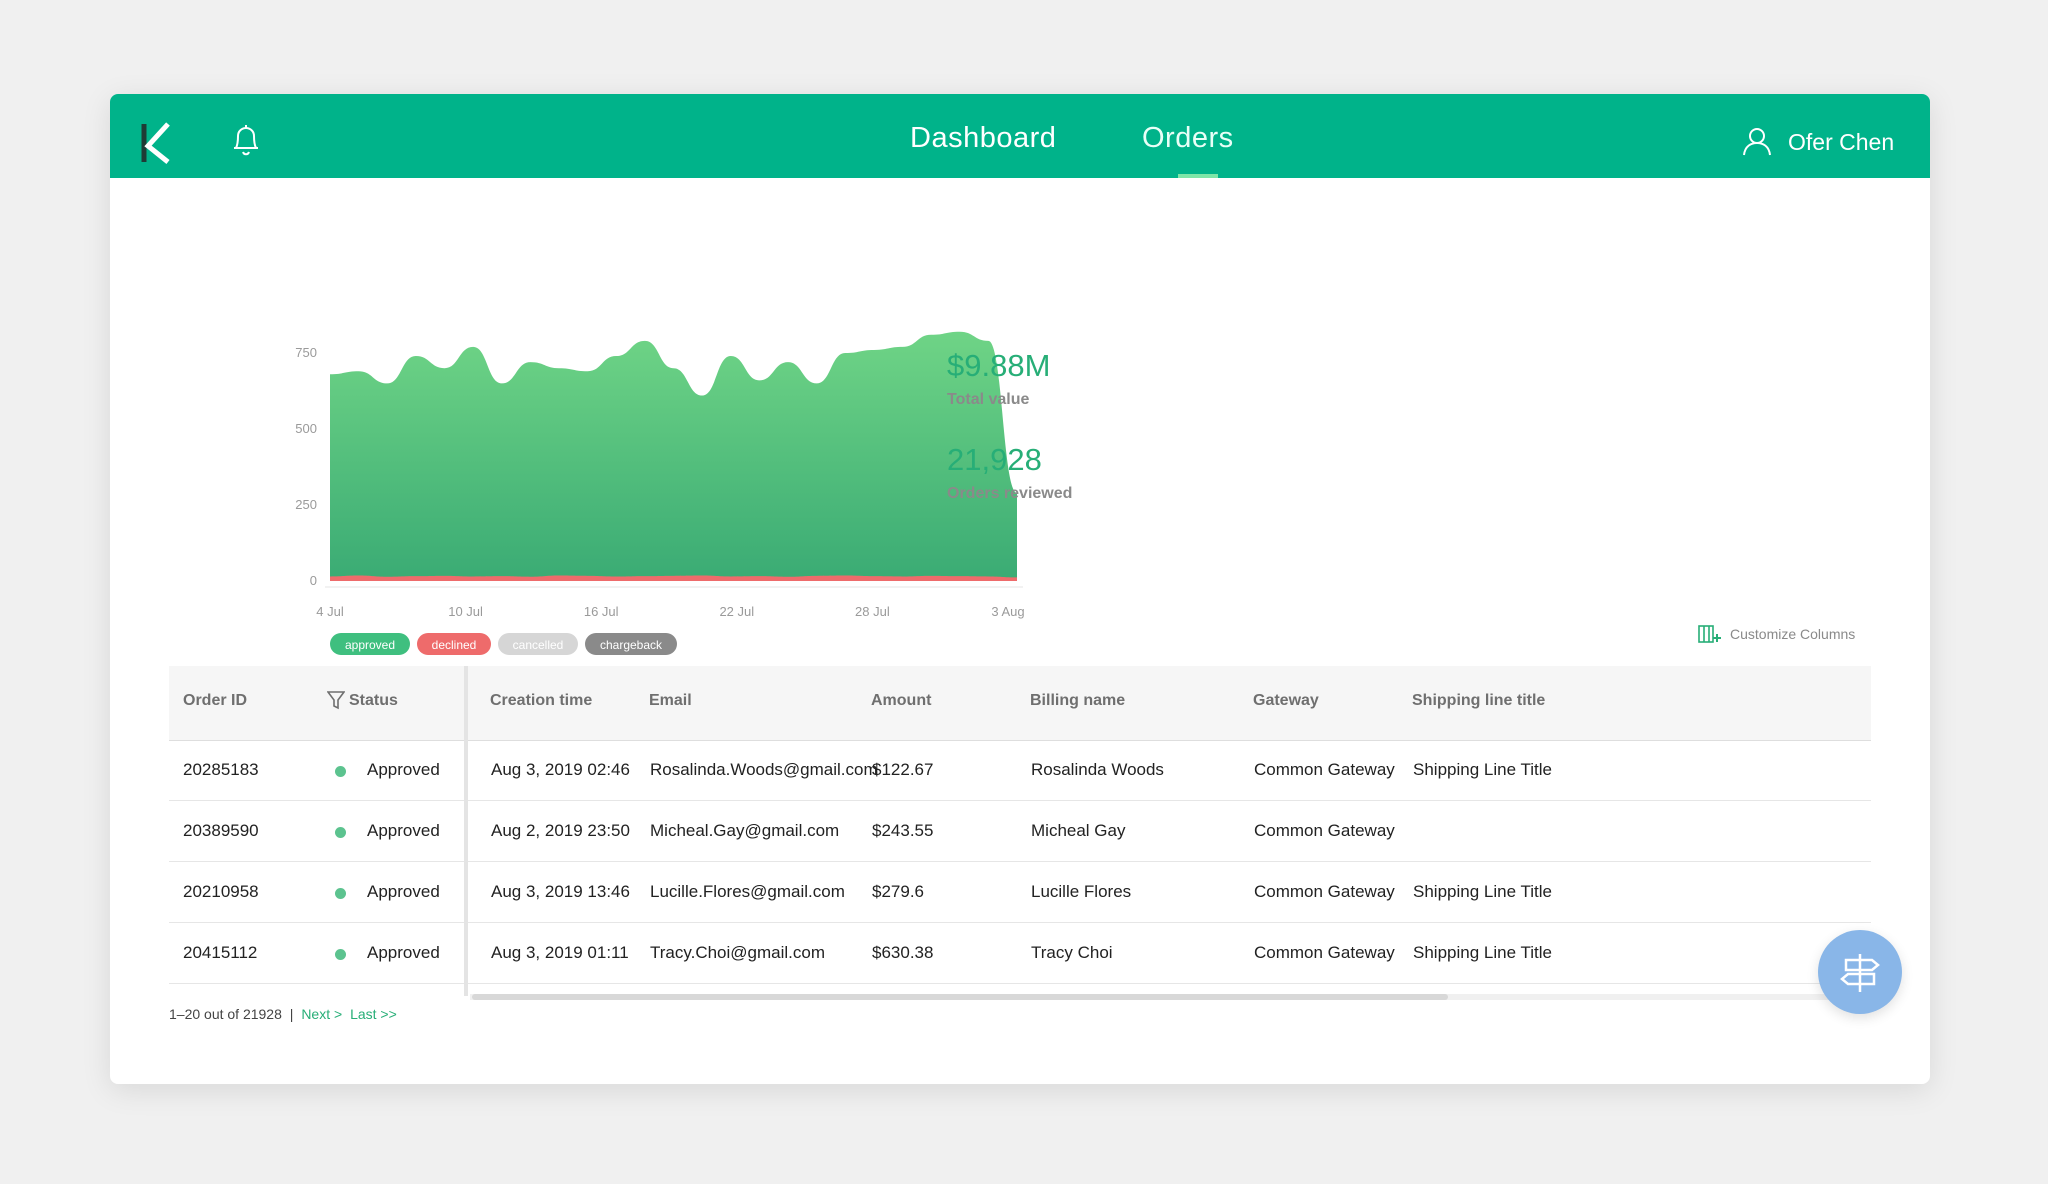 Image resolution: width=2048 pixels, height=1184 pixels. I want to click on guide-fab-button, so click(1860, 972).